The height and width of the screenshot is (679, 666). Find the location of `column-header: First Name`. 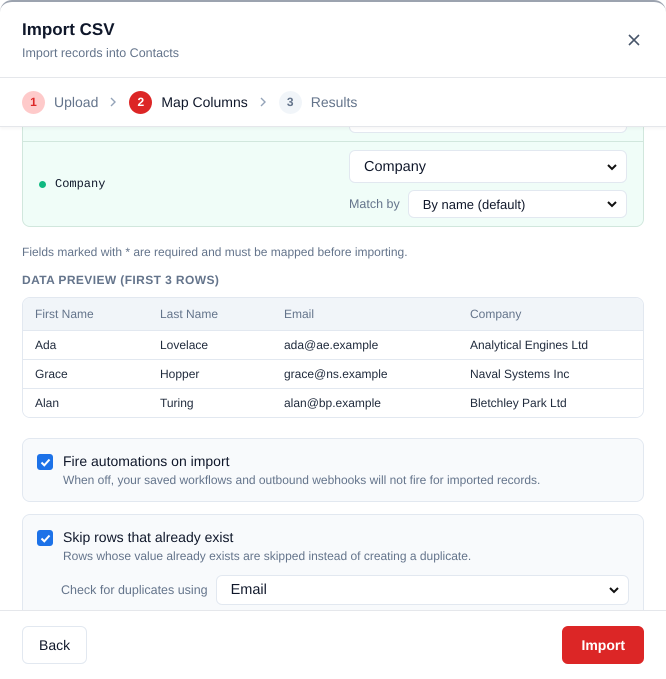

column-header: First Name is located at coordinates (65, 314).